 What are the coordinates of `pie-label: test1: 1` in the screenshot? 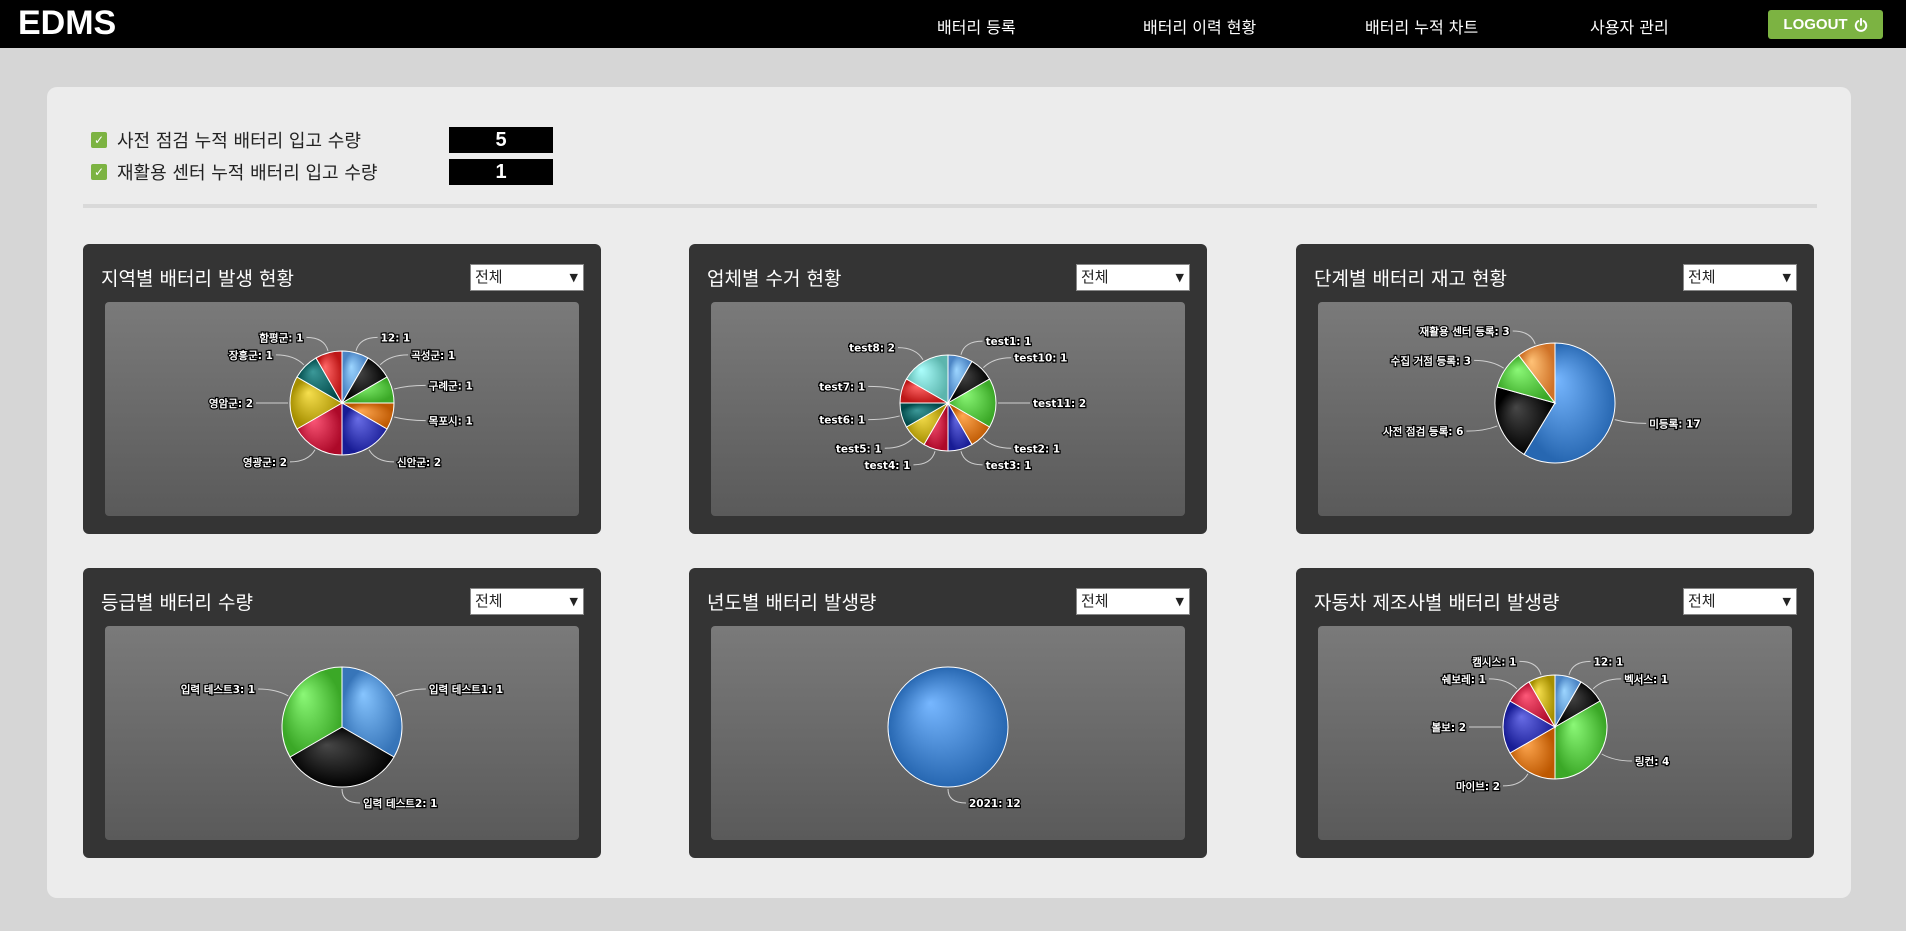 It's located at (1009, 342).